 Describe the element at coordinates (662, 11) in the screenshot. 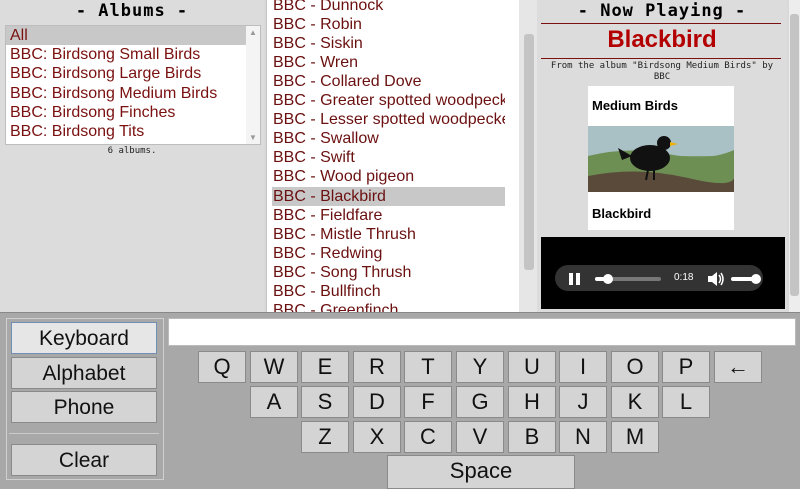

I see `now-playing-header: - Now Playing -` at that location.